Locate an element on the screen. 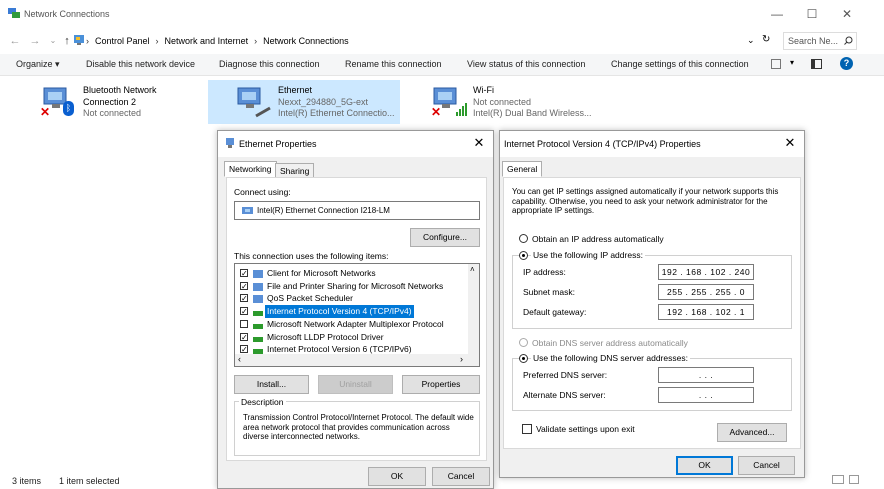 This screenshot has height=489, width=884. address-dropdown-icon: ⌄ is located at coordinates (751, 40).